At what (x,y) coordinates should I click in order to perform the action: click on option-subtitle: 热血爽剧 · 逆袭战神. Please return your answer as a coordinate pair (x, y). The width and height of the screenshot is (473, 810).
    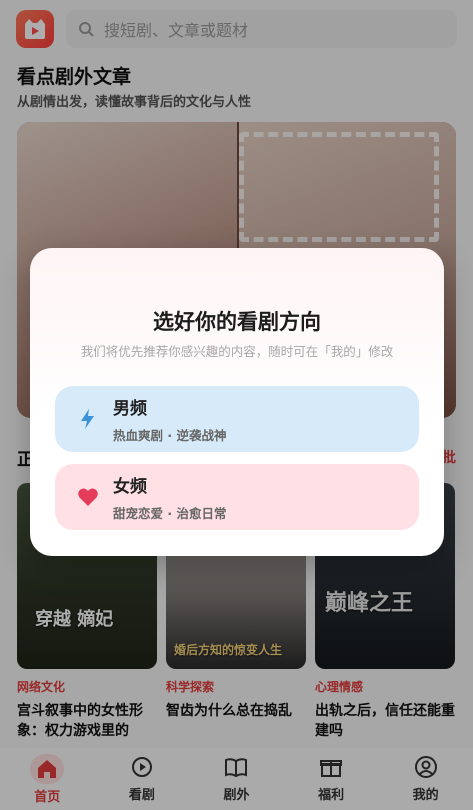
    Looking at the image, I should click on (170, 435).